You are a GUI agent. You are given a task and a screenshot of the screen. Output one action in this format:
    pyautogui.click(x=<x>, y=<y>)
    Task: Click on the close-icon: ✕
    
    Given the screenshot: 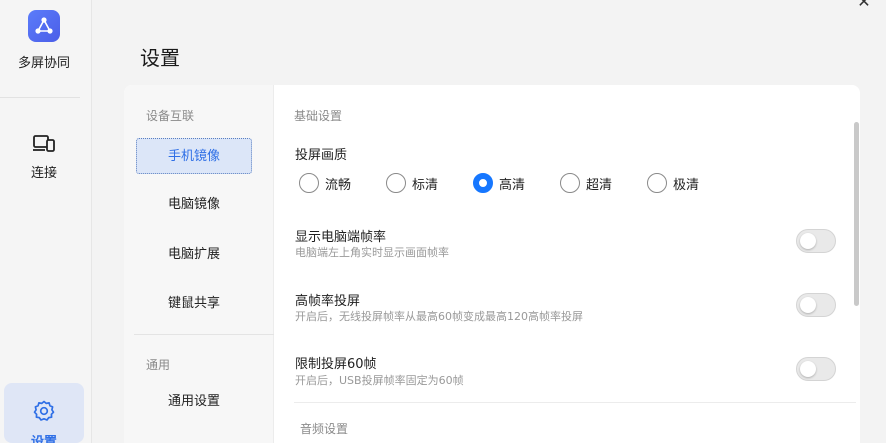 What is the action you would take?
    pyautogui.click(x=864, y=5)
    